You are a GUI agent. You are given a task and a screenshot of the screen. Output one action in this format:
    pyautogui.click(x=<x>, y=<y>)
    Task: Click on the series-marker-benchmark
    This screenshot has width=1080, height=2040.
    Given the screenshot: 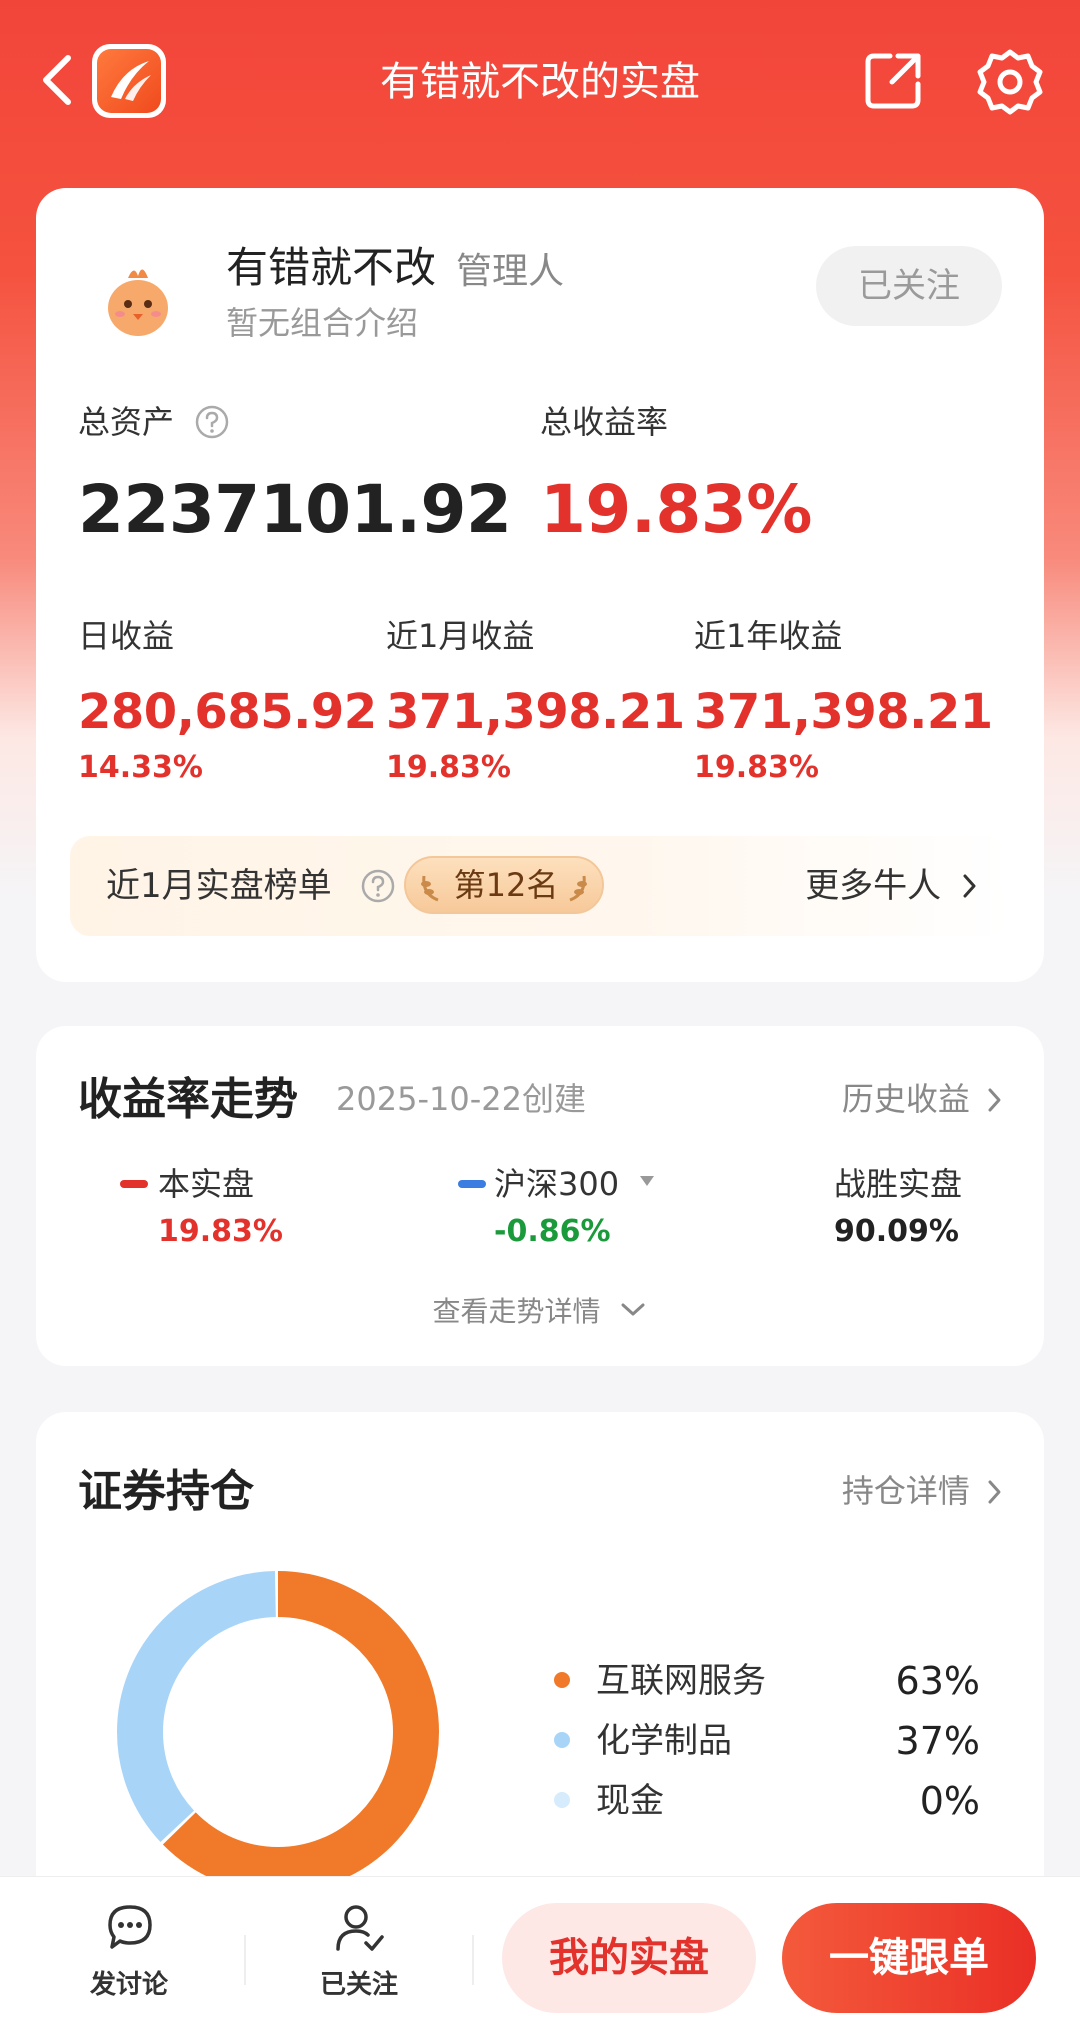 What is the action you would take?
    pyautogui.click(x=472, y=1184)
    